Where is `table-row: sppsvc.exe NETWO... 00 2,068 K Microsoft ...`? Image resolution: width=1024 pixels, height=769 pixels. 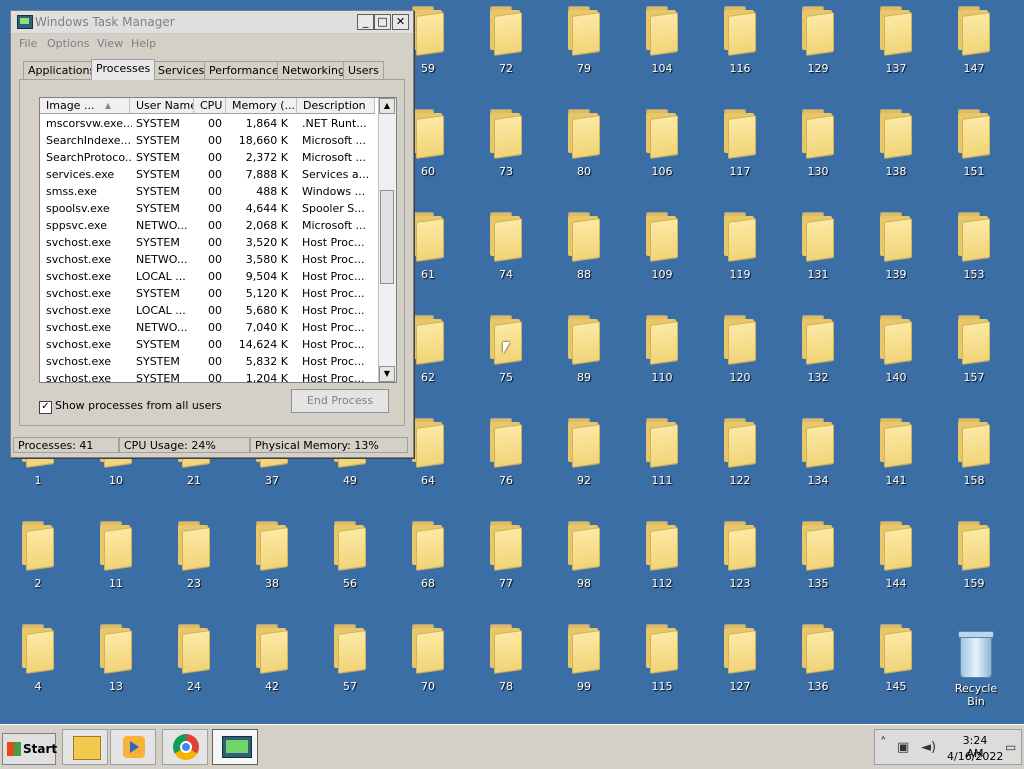
table-row: sppsvc.exe NETWO... 00 2,068 K Microsoft ... is located at coordinates (207, 225).